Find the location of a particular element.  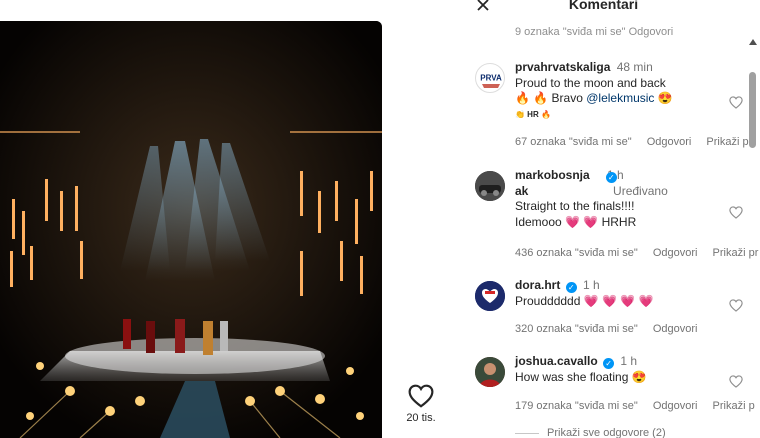

view-replies-button: Prikaži sve odgovore (2) is located at coordinates (590, 432).